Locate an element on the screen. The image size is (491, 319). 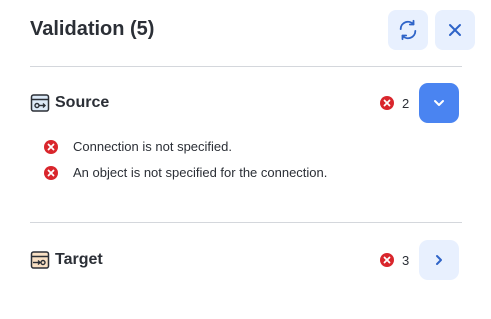
target-section-label: Target is located at coordinates (79, 259).